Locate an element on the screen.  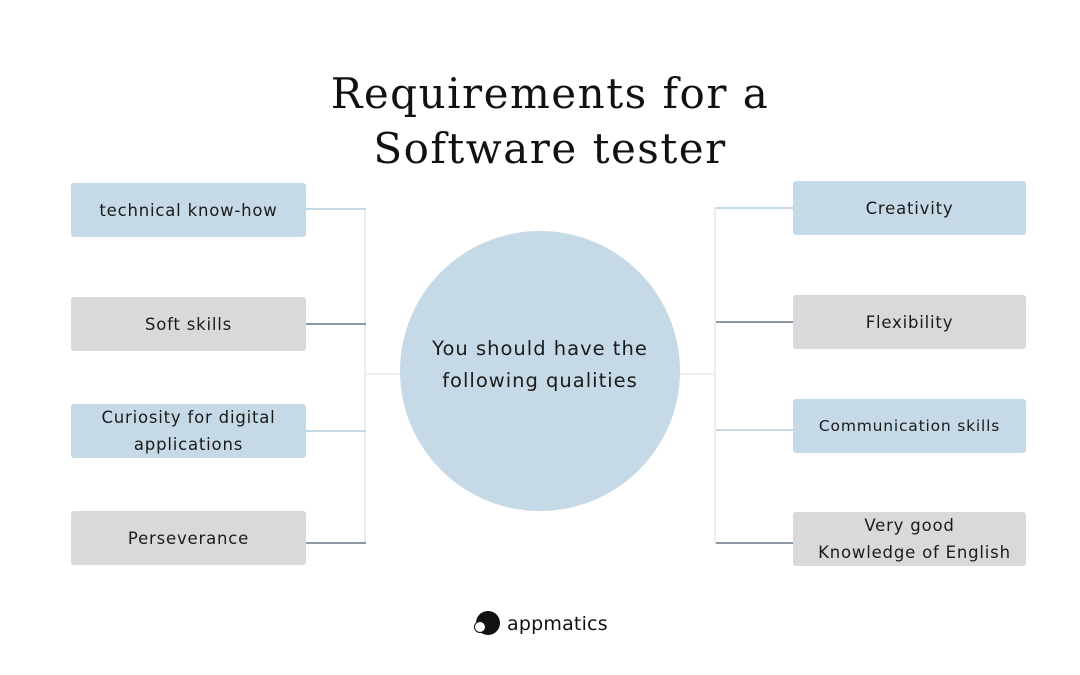
quality-label: Soft skills is located at coordinates (188, 324).